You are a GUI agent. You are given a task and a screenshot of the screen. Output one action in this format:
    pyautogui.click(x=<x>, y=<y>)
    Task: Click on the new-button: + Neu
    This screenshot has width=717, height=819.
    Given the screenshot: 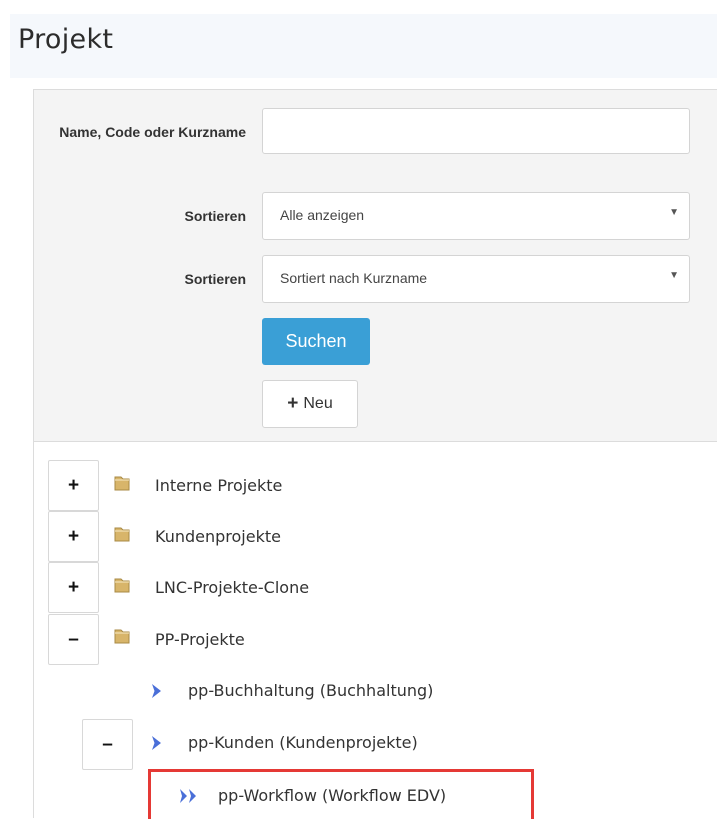 What is the action you would take?
    pyautogui.click(x=310, y=404)
    